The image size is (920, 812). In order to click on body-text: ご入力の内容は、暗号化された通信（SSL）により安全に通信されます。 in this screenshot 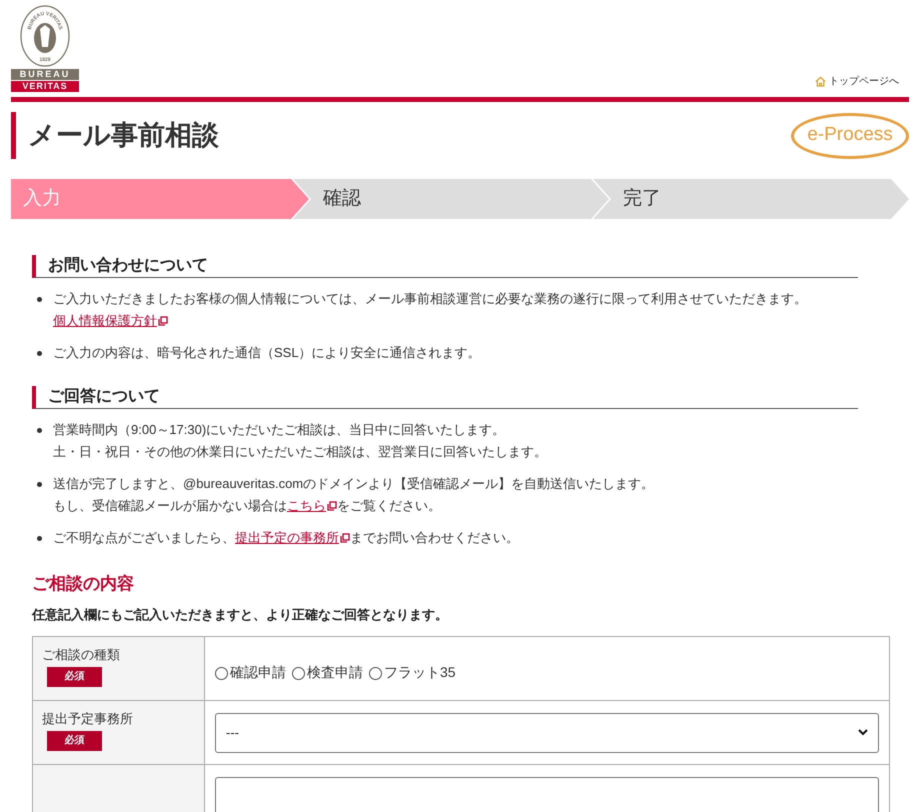, I will do `click(267, 352)`.